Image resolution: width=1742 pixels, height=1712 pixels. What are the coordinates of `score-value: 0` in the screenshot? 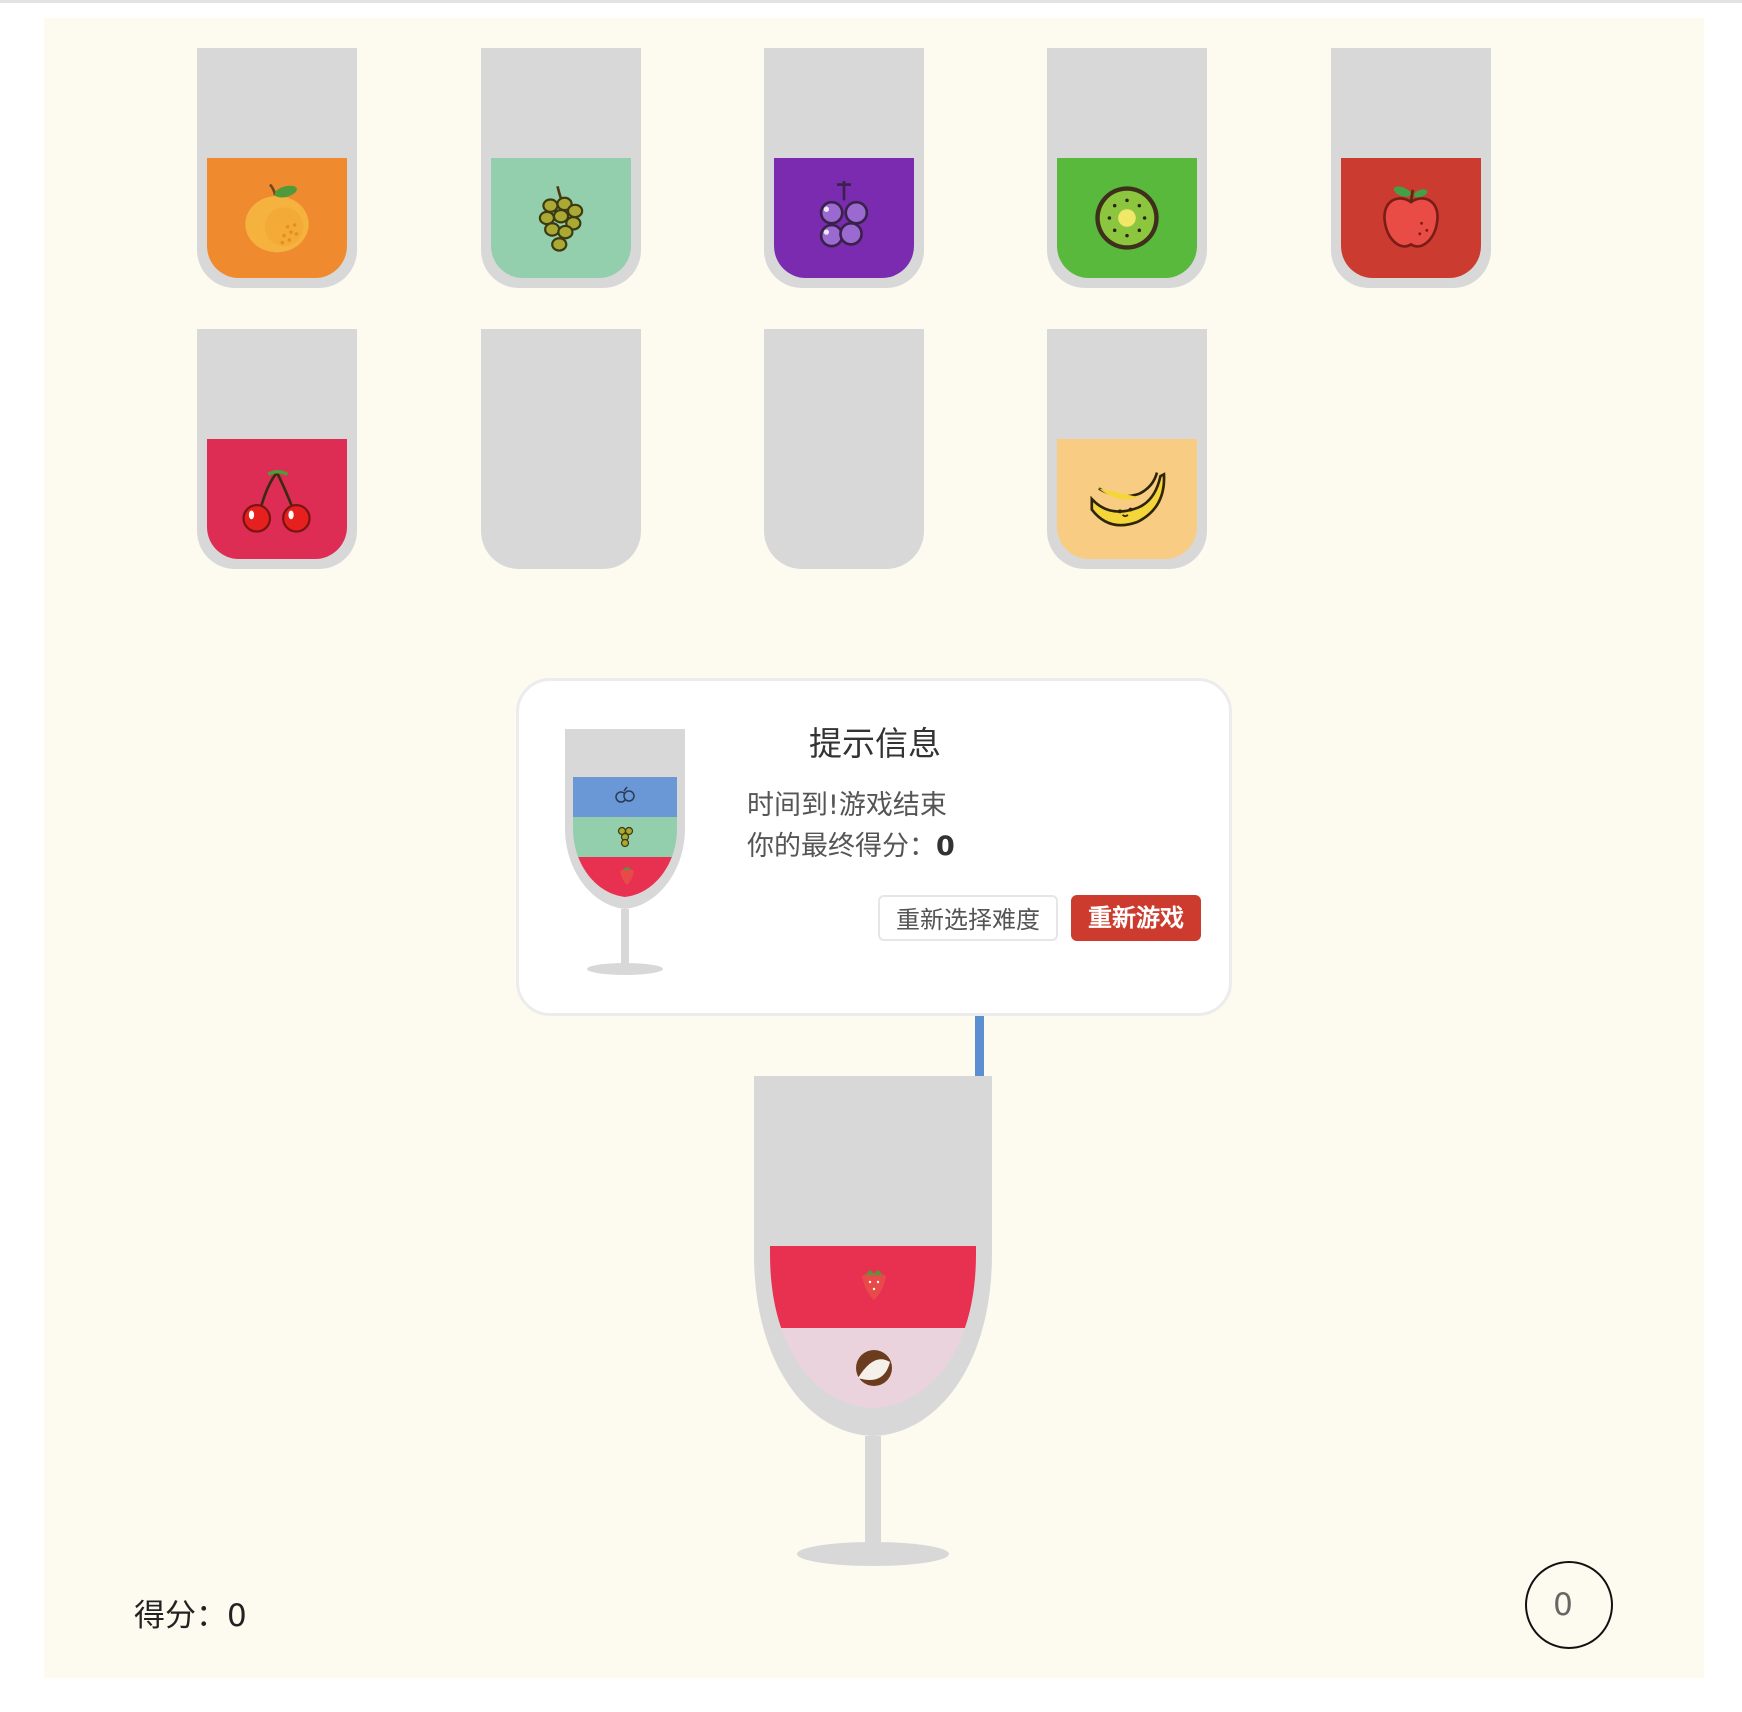 It's located at (237, 1616).